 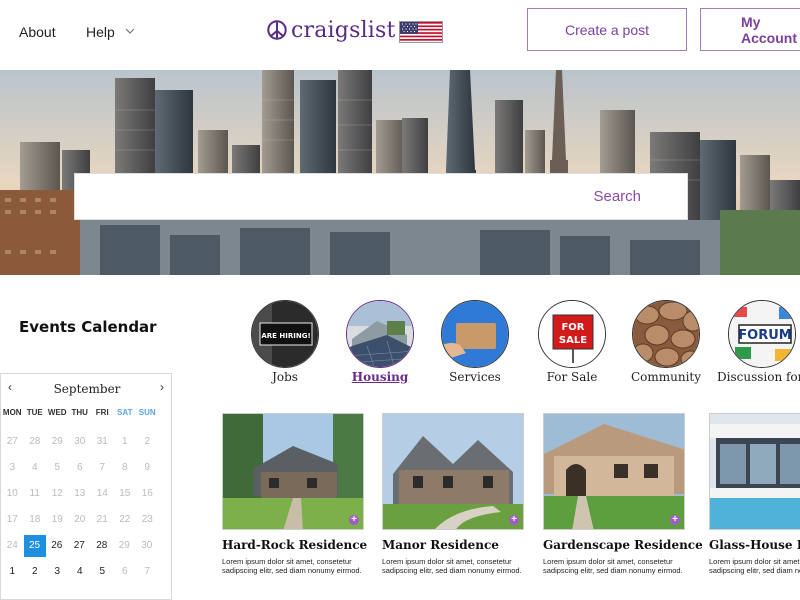 What do you see at coordinates (147, 494) in the screenshot?
I see `calendar-day: 16` at bounding box center [147, 494].